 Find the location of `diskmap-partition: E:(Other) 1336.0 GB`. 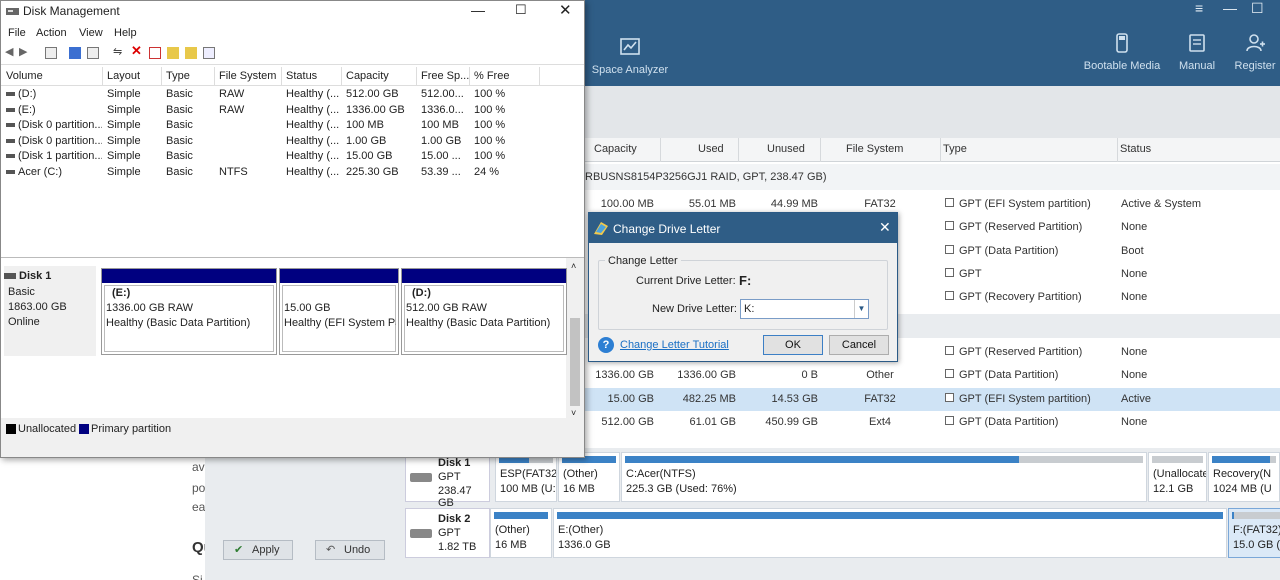

diskmap-partition: E:(Other) 1336.0 GB is located at coordinates (890, 533).